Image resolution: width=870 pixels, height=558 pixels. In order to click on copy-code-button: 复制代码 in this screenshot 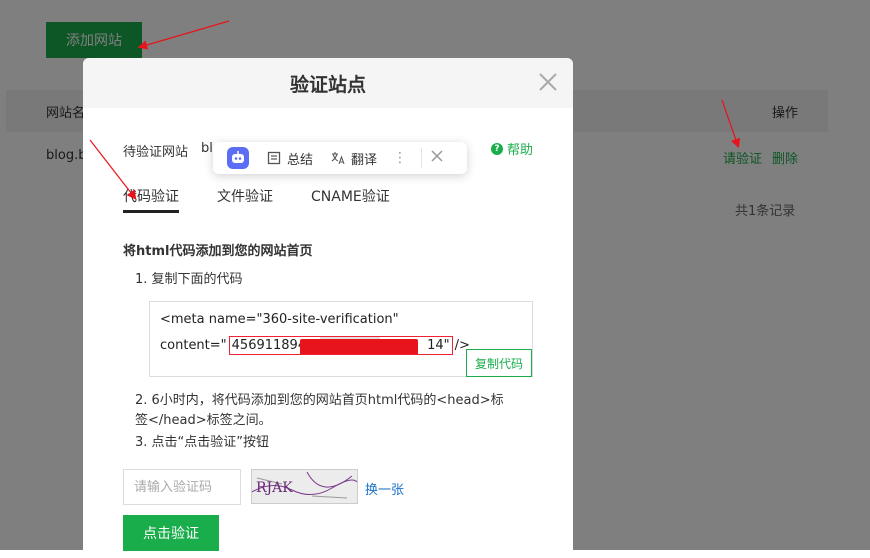, I will do `click(499, 363)`.